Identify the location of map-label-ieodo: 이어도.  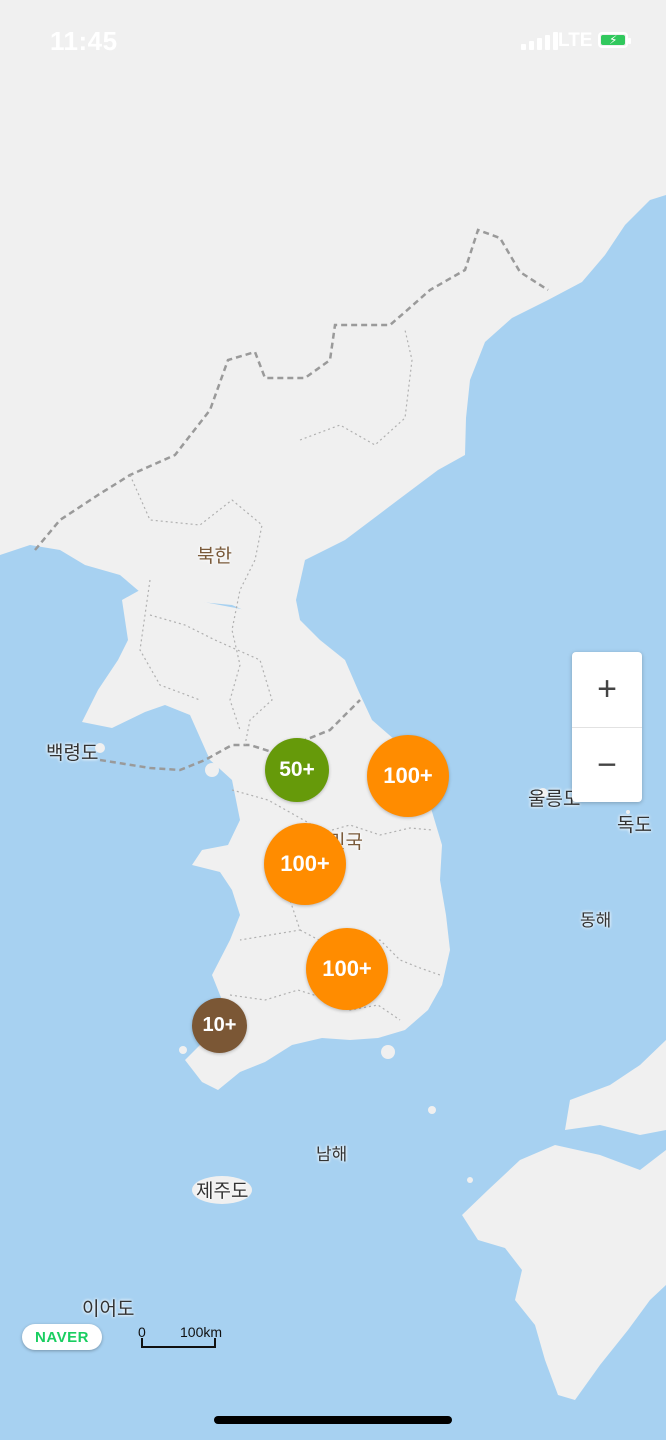
(108, 1309).